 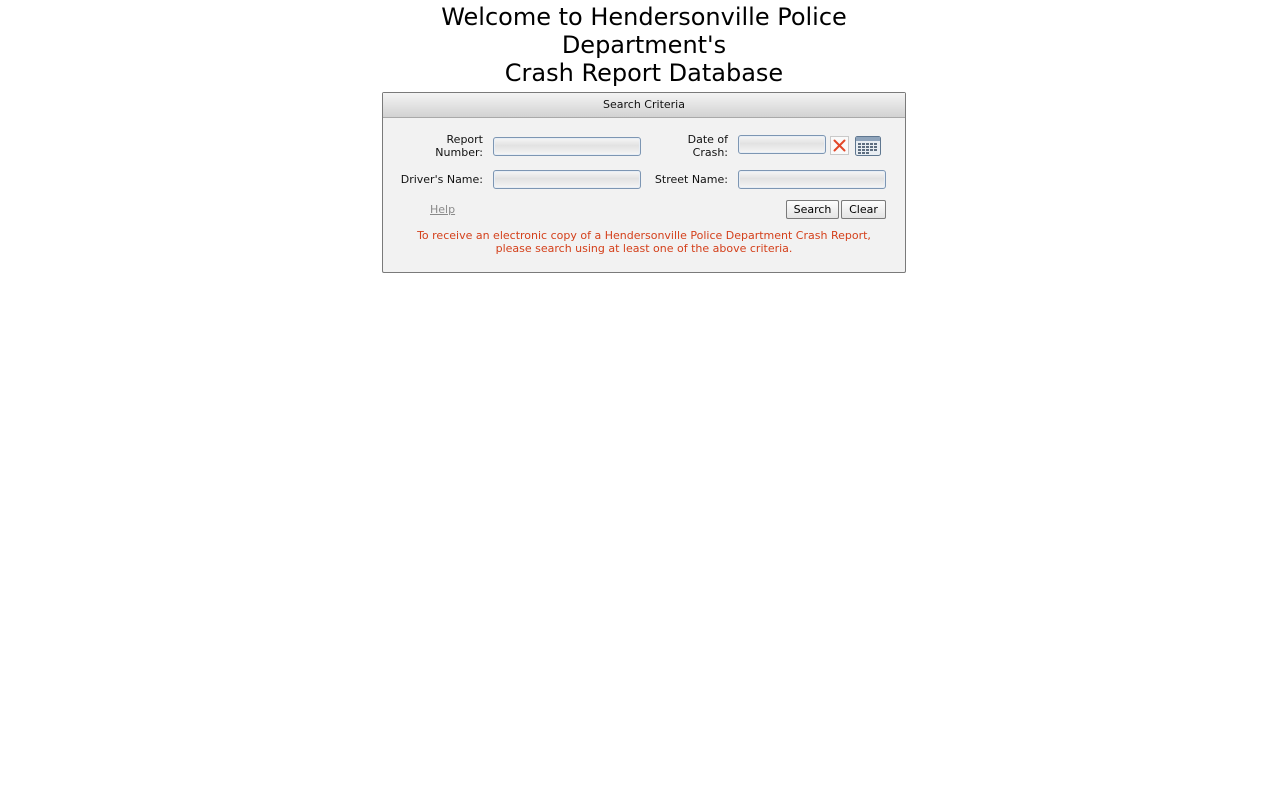 What do you see at coordinates (567, 179) in the screenshot?
I see `drivers-name-input` at bounding box center [567, 179].